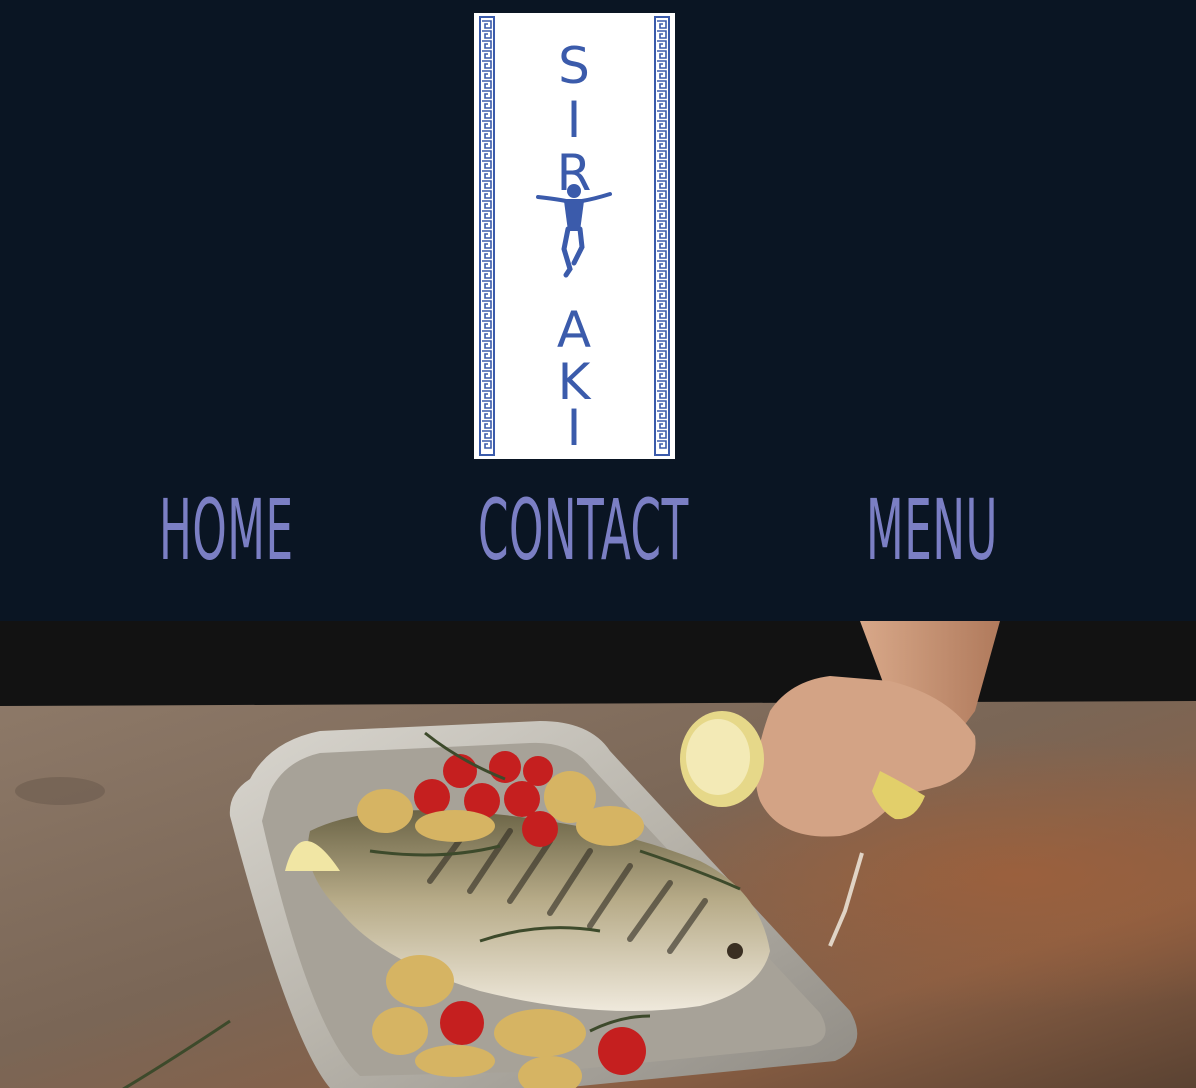 The image size is (1196, 1088). I want to click on nav-menu-link: MENU, so click(932, 530).